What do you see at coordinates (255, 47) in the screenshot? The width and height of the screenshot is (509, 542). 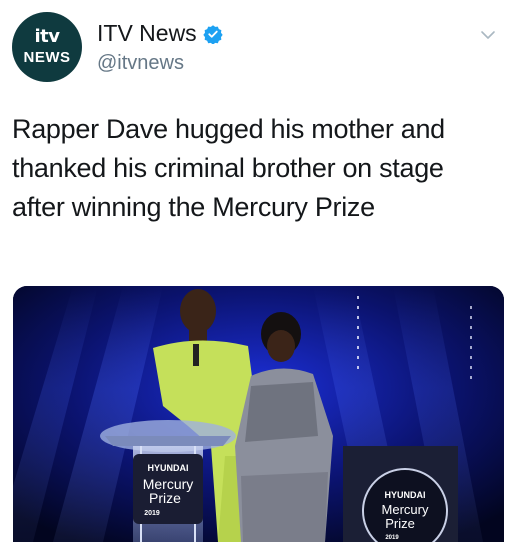 I see `tweet-header: itv NEWS ITV News @itvnews` at bounding box center [255, 47].